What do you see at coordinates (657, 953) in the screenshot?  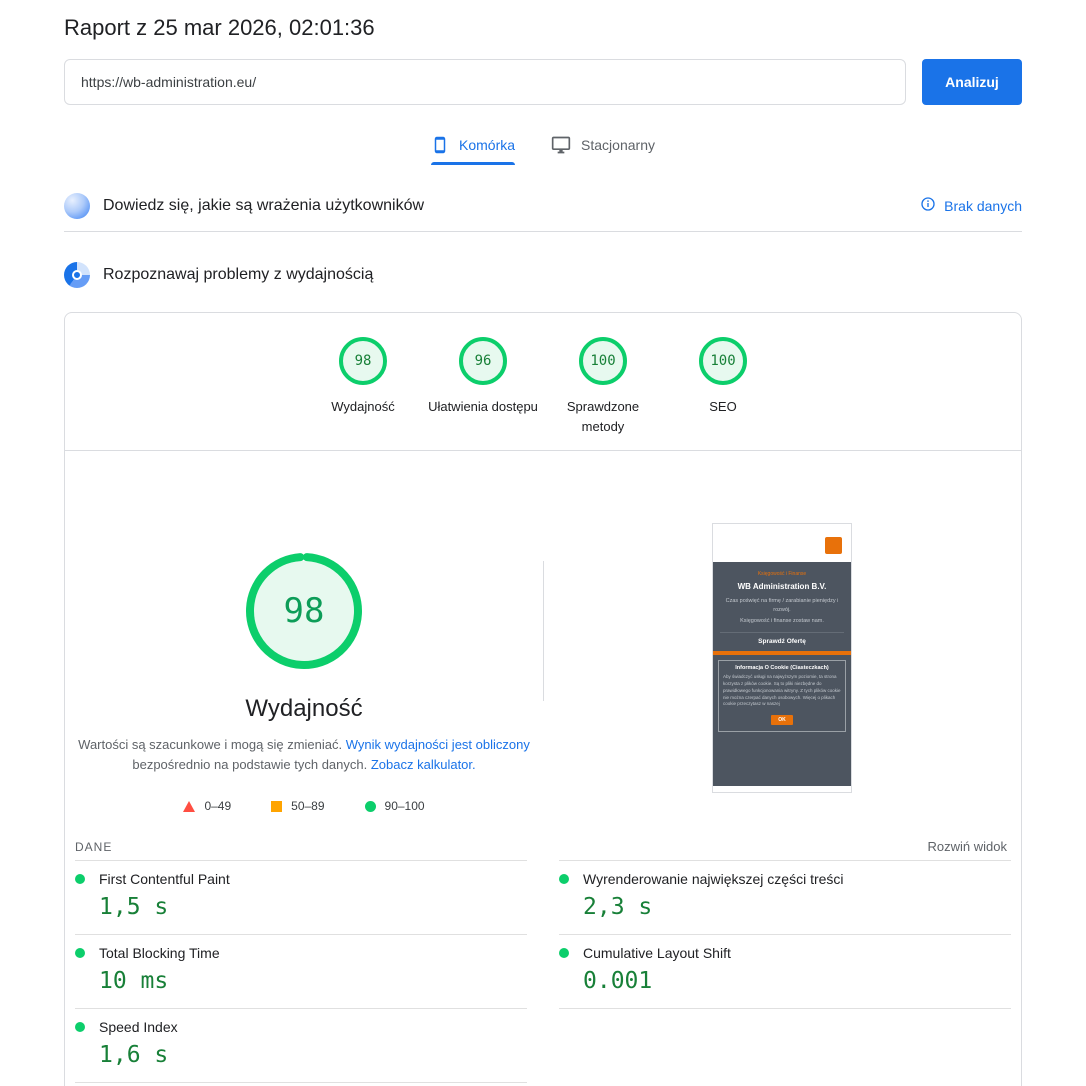 I see `metric-name: Cumulative Layout Shift` at bounding box center [657, 953].